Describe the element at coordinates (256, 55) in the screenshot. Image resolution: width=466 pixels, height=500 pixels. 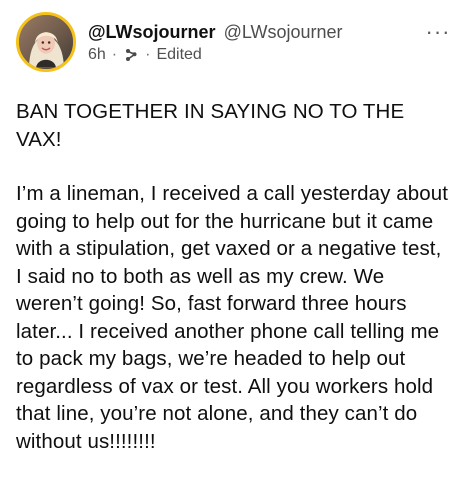
I see `post-subtitle: 6h · · Edited` at that location.